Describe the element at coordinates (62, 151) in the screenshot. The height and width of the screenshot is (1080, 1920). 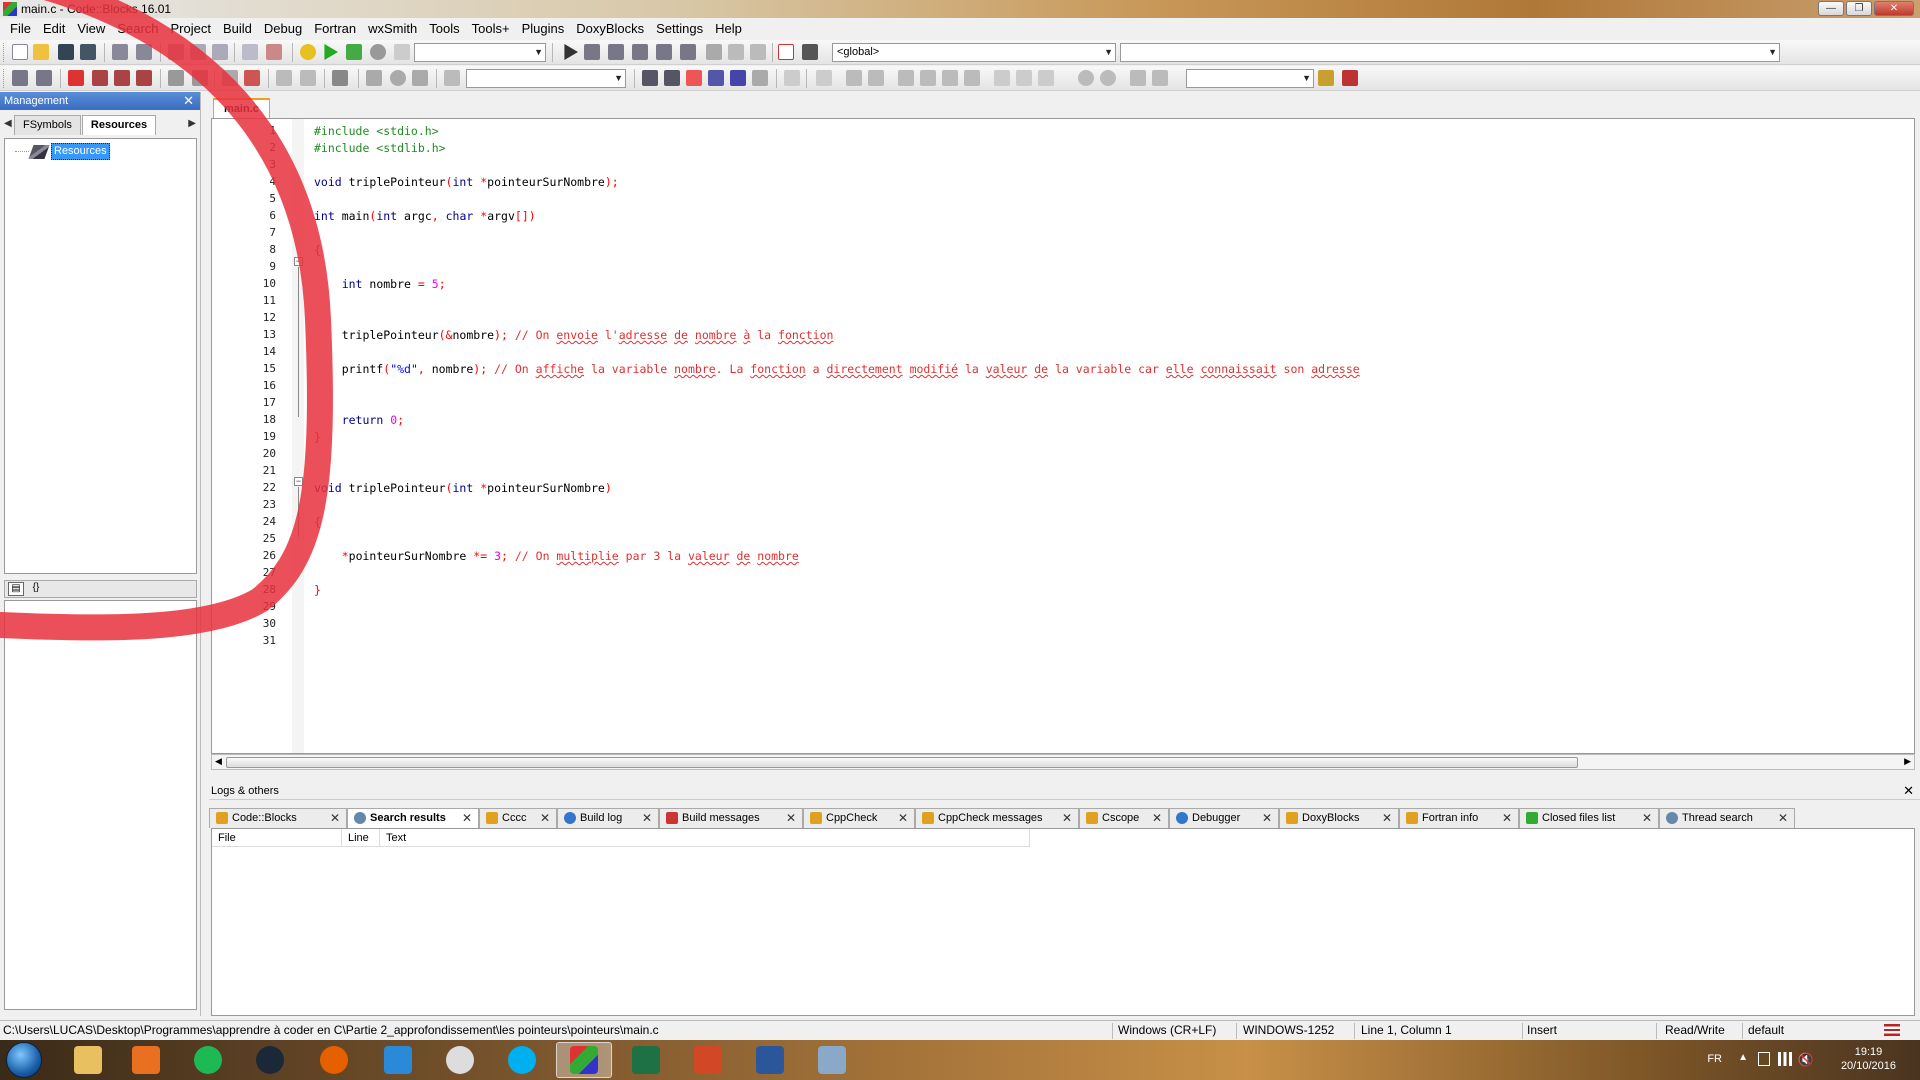
I see `tree-node-resources: Resources` at that location.